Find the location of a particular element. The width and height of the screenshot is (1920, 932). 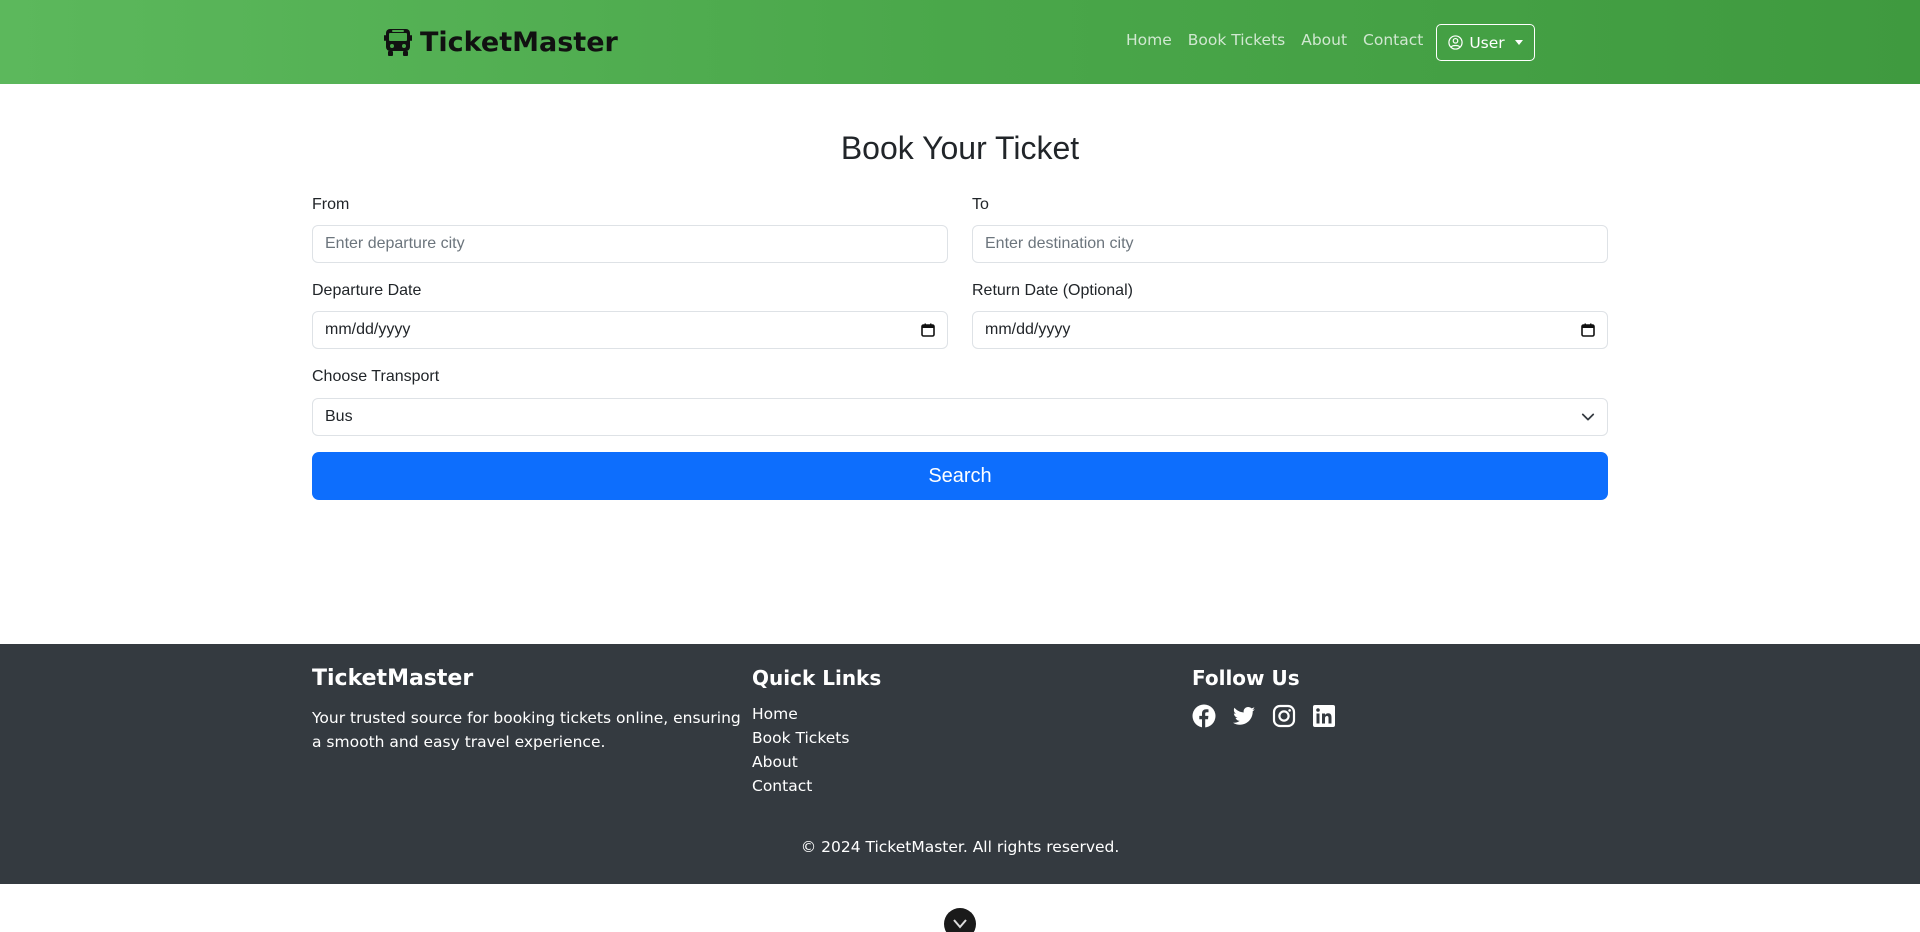

caret-down-icon is located at coordinates (1518, 42).